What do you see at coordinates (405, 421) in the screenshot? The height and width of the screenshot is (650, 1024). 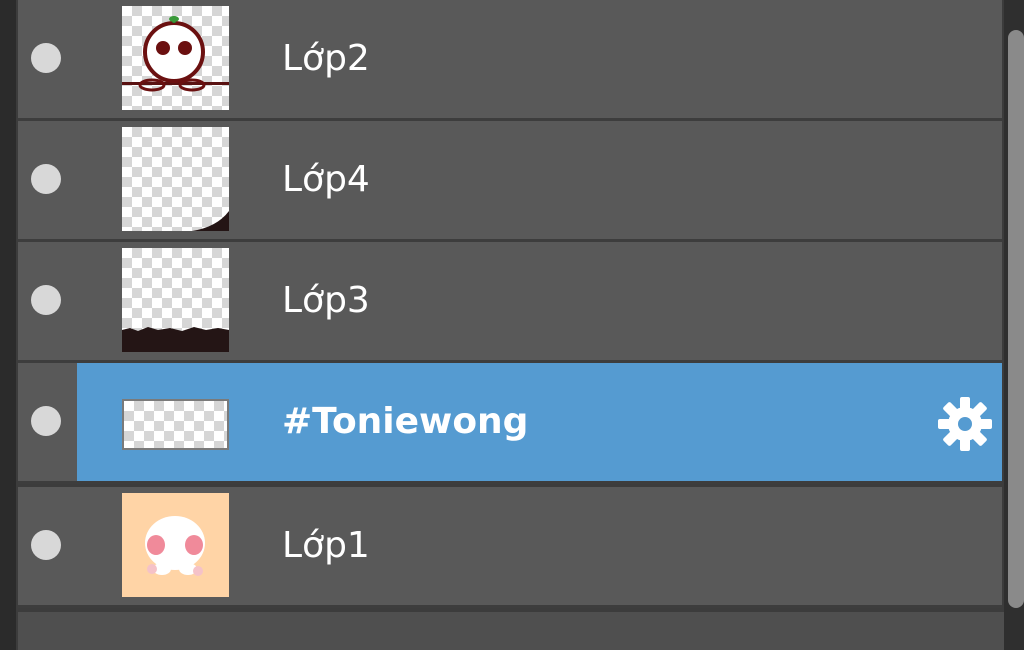 I see `layer-name: #Toniewong` at bounding box center [405, 421].